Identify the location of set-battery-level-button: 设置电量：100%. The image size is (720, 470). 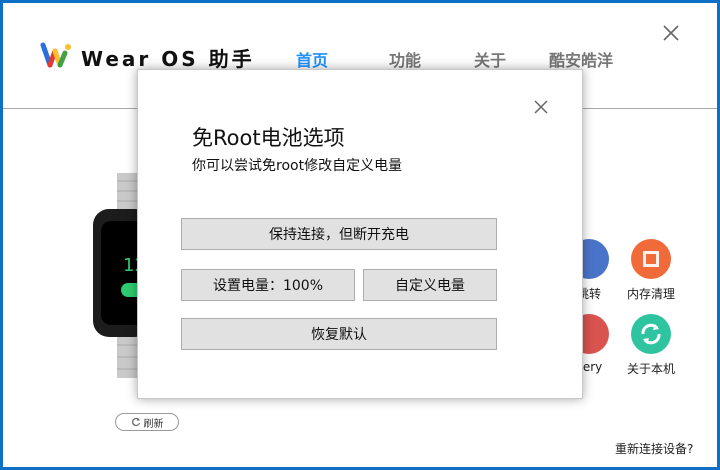
(268, 285).